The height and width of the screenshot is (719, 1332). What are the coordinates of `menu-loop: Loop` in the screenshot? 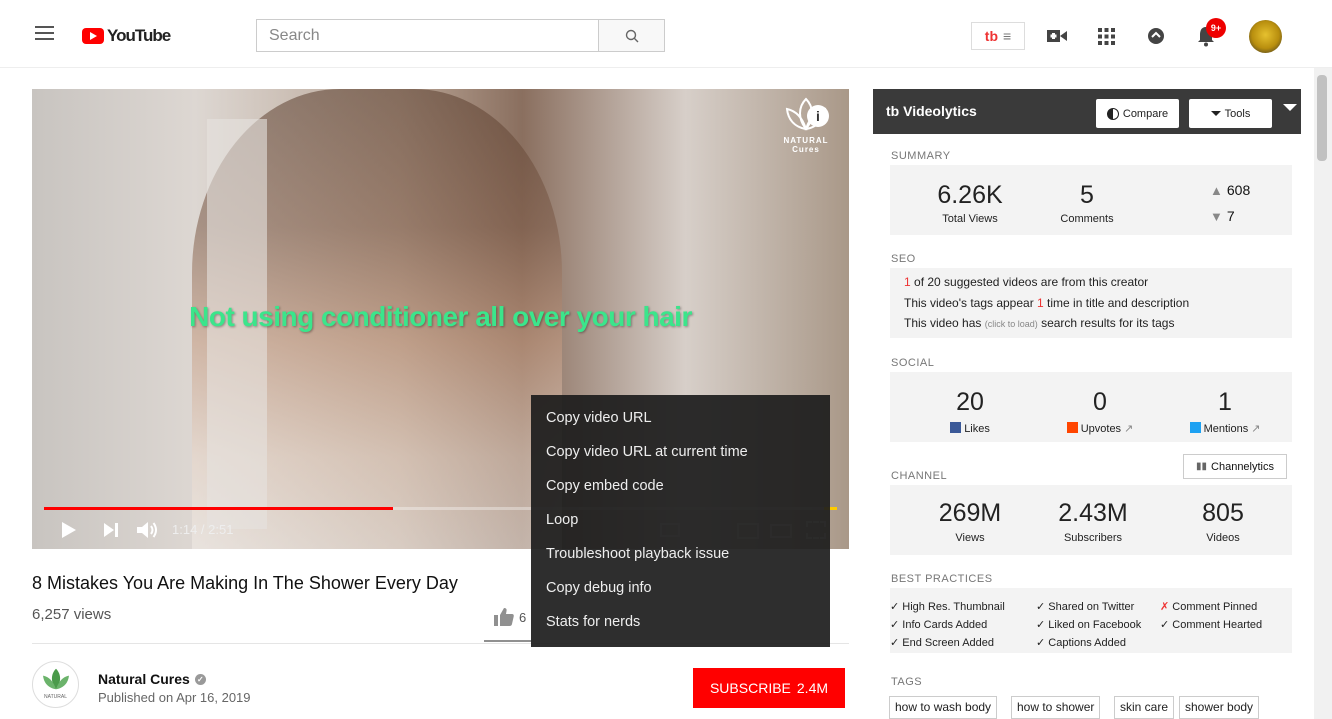 It's located at (680, 520).